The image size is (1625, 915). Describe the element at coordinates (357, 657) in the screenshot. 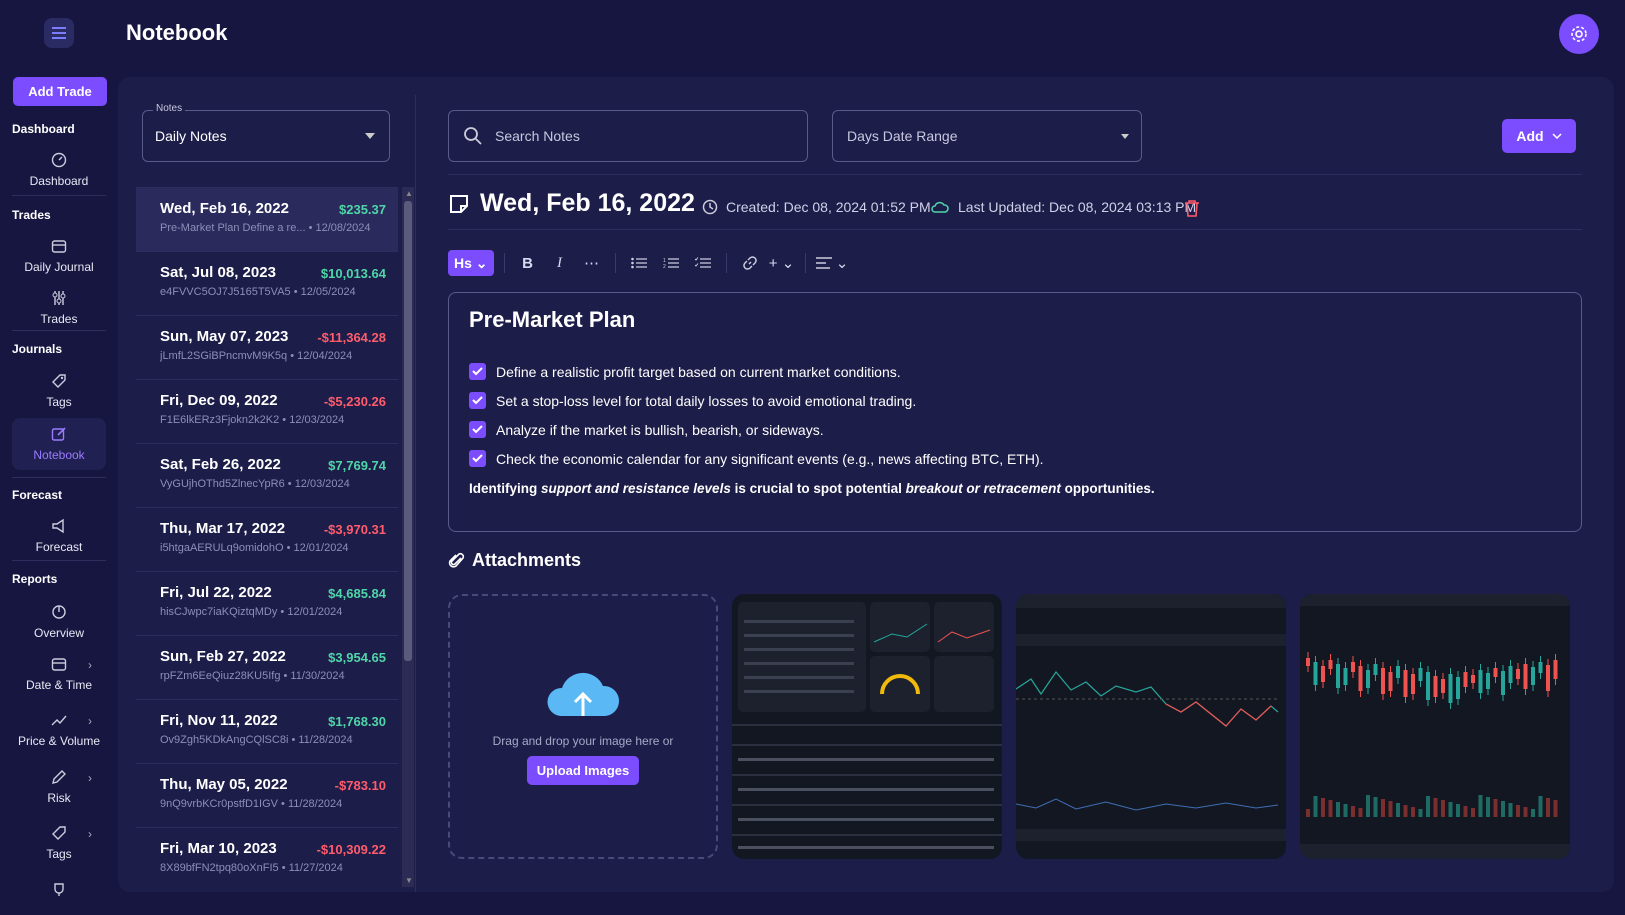

I see `note-pnl: $3,954.65` at that location.